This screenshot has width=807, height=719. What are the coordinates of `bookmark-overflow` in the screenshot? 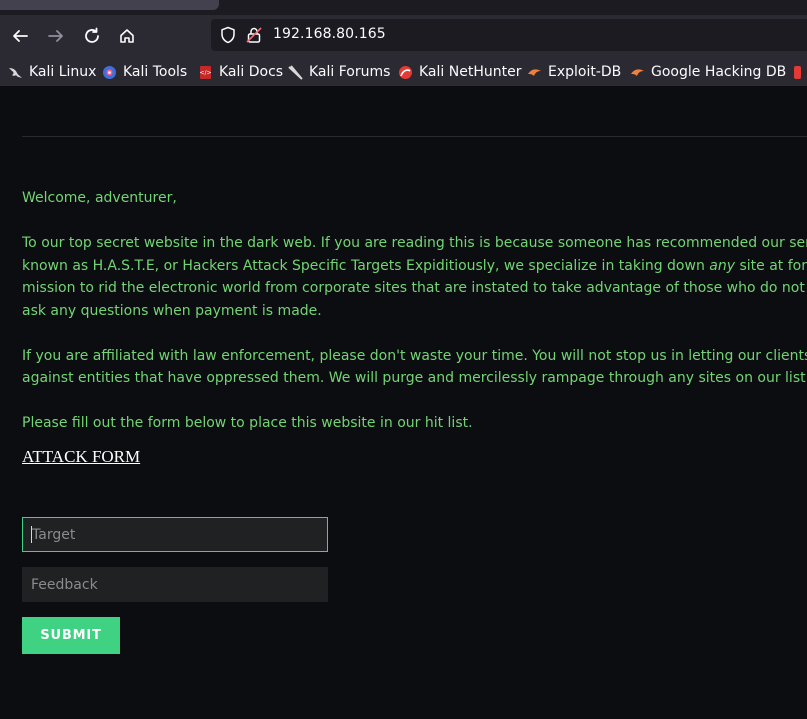 It's located at (798, 72).